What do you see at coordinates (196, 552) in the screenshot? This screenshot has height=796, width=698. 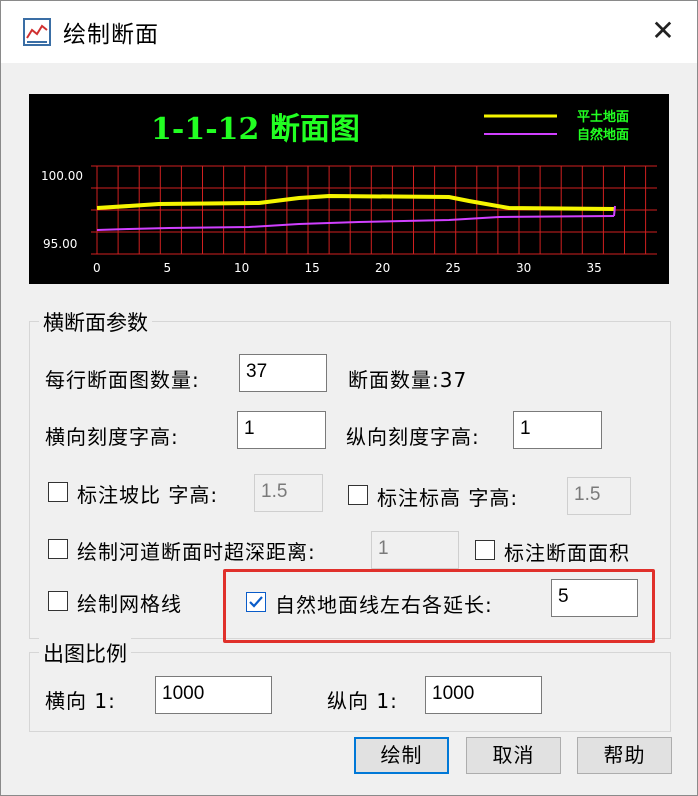 I see `river-depth-label: 绘制河道断面时超深距离:` at bounding box center [196, 552].